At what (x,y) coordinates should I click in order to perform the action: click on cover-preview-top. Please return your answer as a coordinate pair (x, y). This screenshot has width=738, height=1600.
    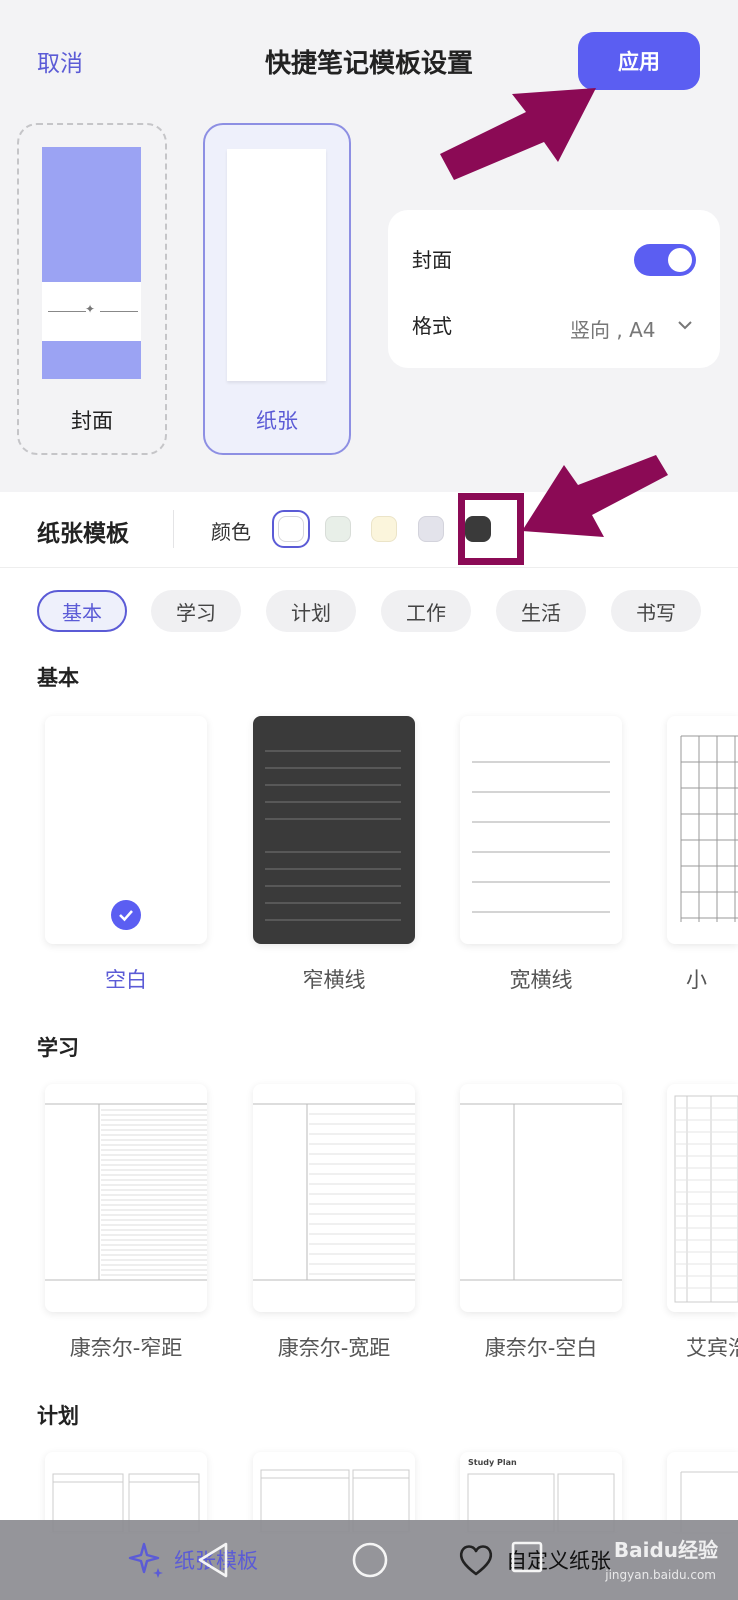
    Looking at the image, I should click on (91, 214).